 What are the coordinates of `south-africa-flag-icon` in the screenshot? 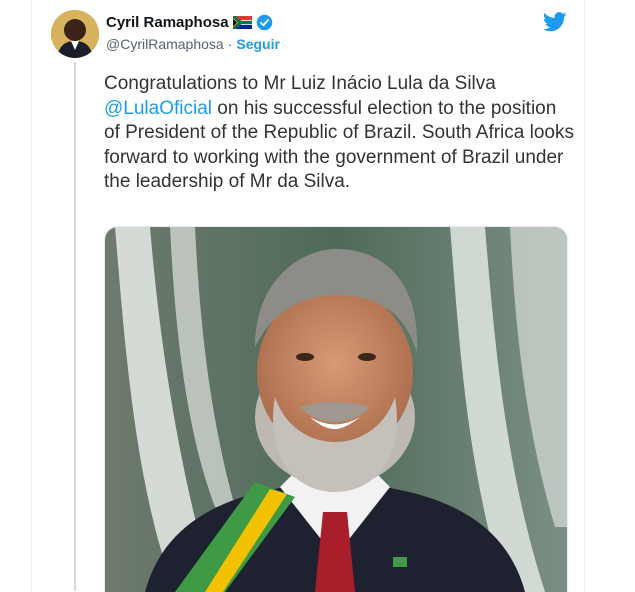 It's located at (241, 22).